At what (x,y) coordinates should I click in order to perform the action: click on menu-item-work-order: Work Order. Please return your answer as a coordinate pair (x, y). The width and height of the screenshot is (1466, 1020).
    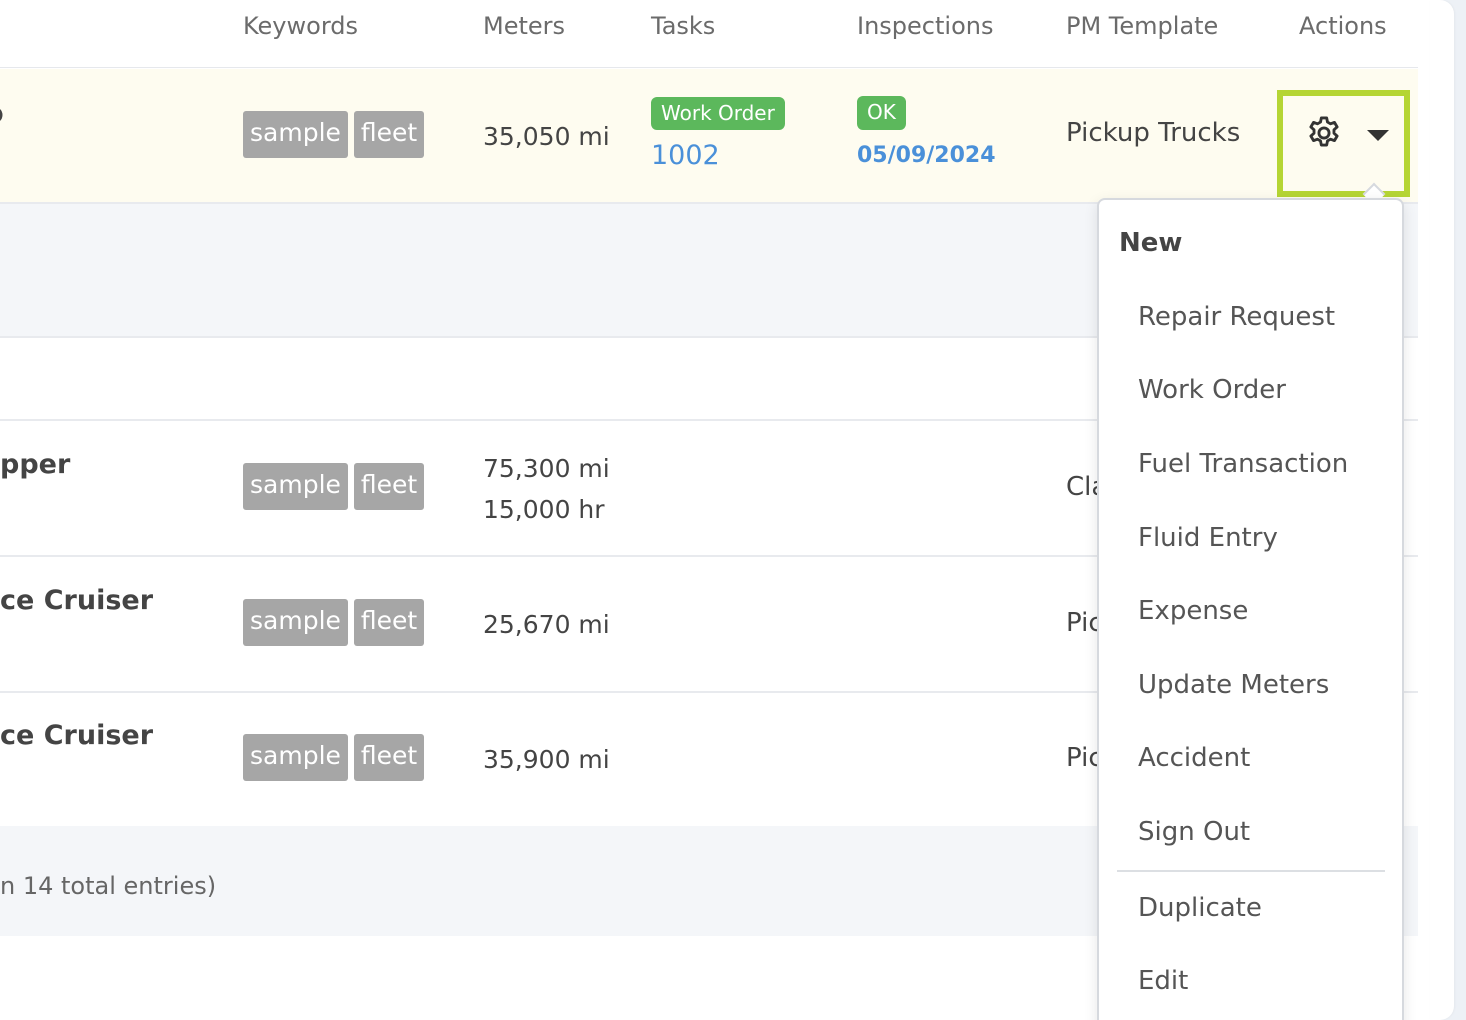
    Looking at the image, I should click on (1212, 390).